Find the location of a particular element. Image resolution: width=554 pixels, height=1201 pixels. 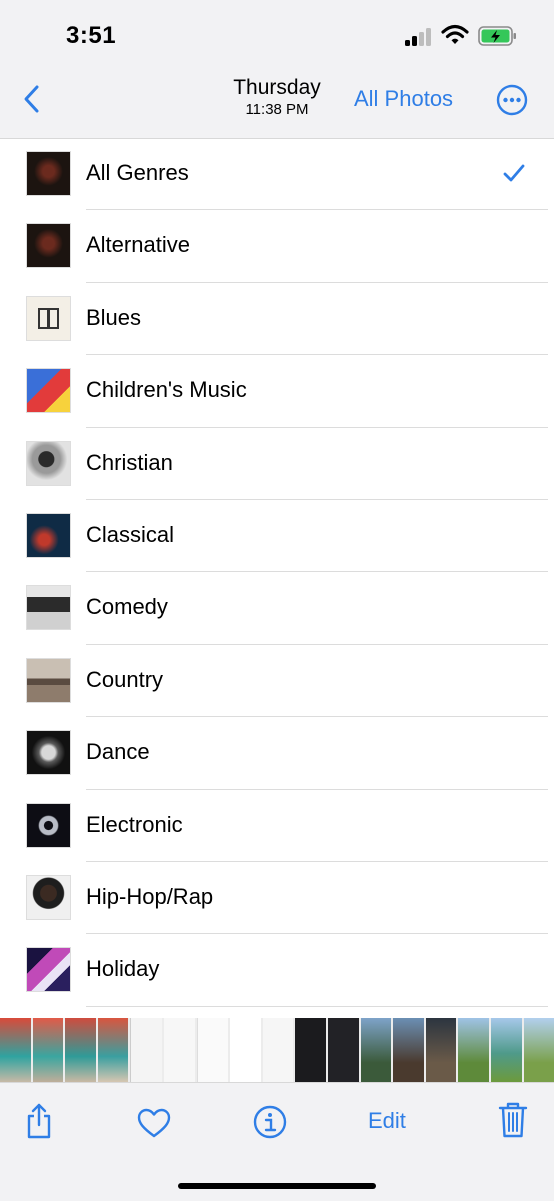

genre-label: Country is located at coordinates (124, 680).